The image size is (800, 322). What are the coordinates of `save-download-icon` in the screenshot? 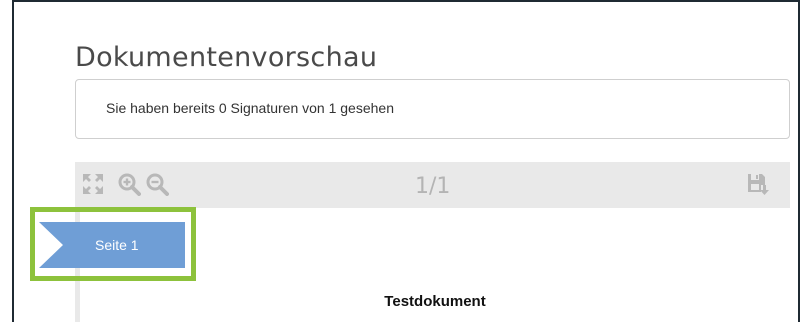 It's located at (758, 184).